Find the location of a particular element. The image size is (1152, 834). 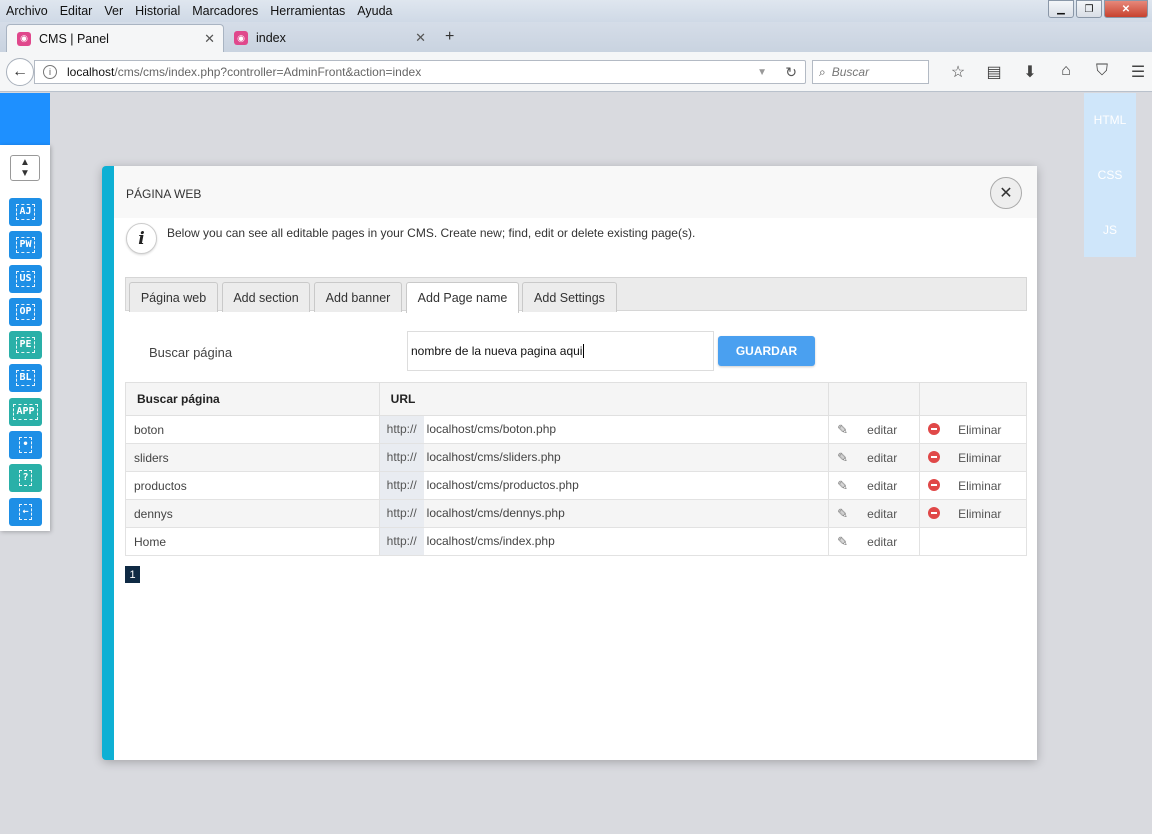

close-icon: ✕ is located at coordinates (1006, 193).